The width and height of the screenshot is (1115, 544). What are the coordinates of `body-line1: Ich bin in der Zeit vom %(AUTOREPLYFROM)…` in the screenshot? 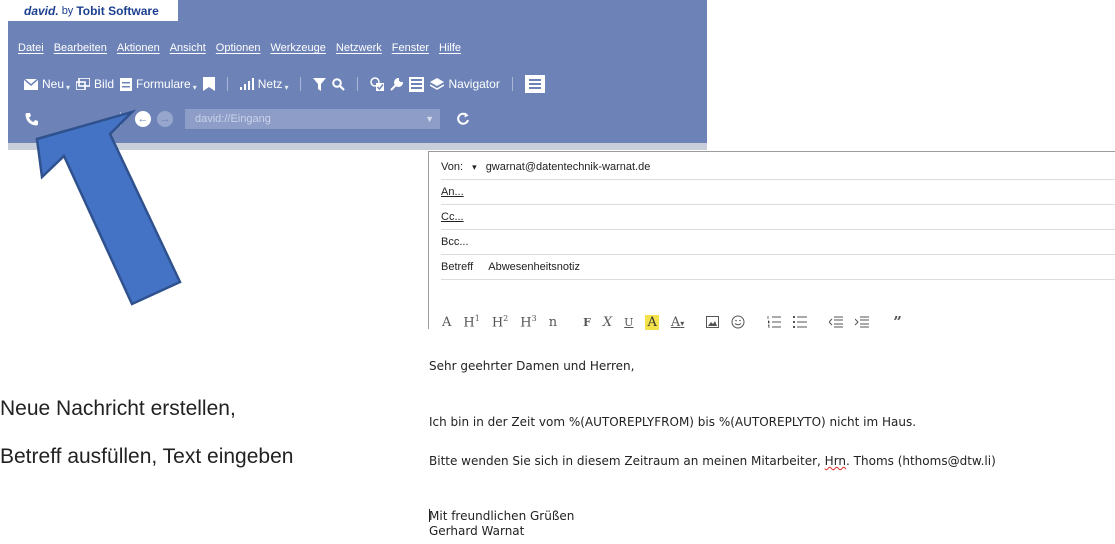 It's located at (673, 422).